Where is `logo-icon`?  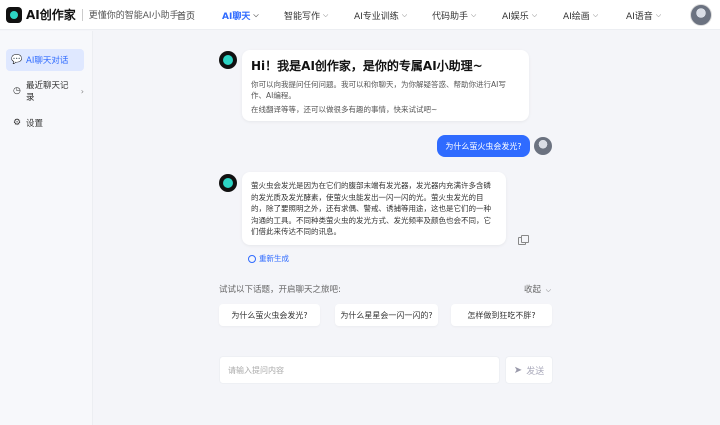 logo-icon is located at coordinates (14, 14).